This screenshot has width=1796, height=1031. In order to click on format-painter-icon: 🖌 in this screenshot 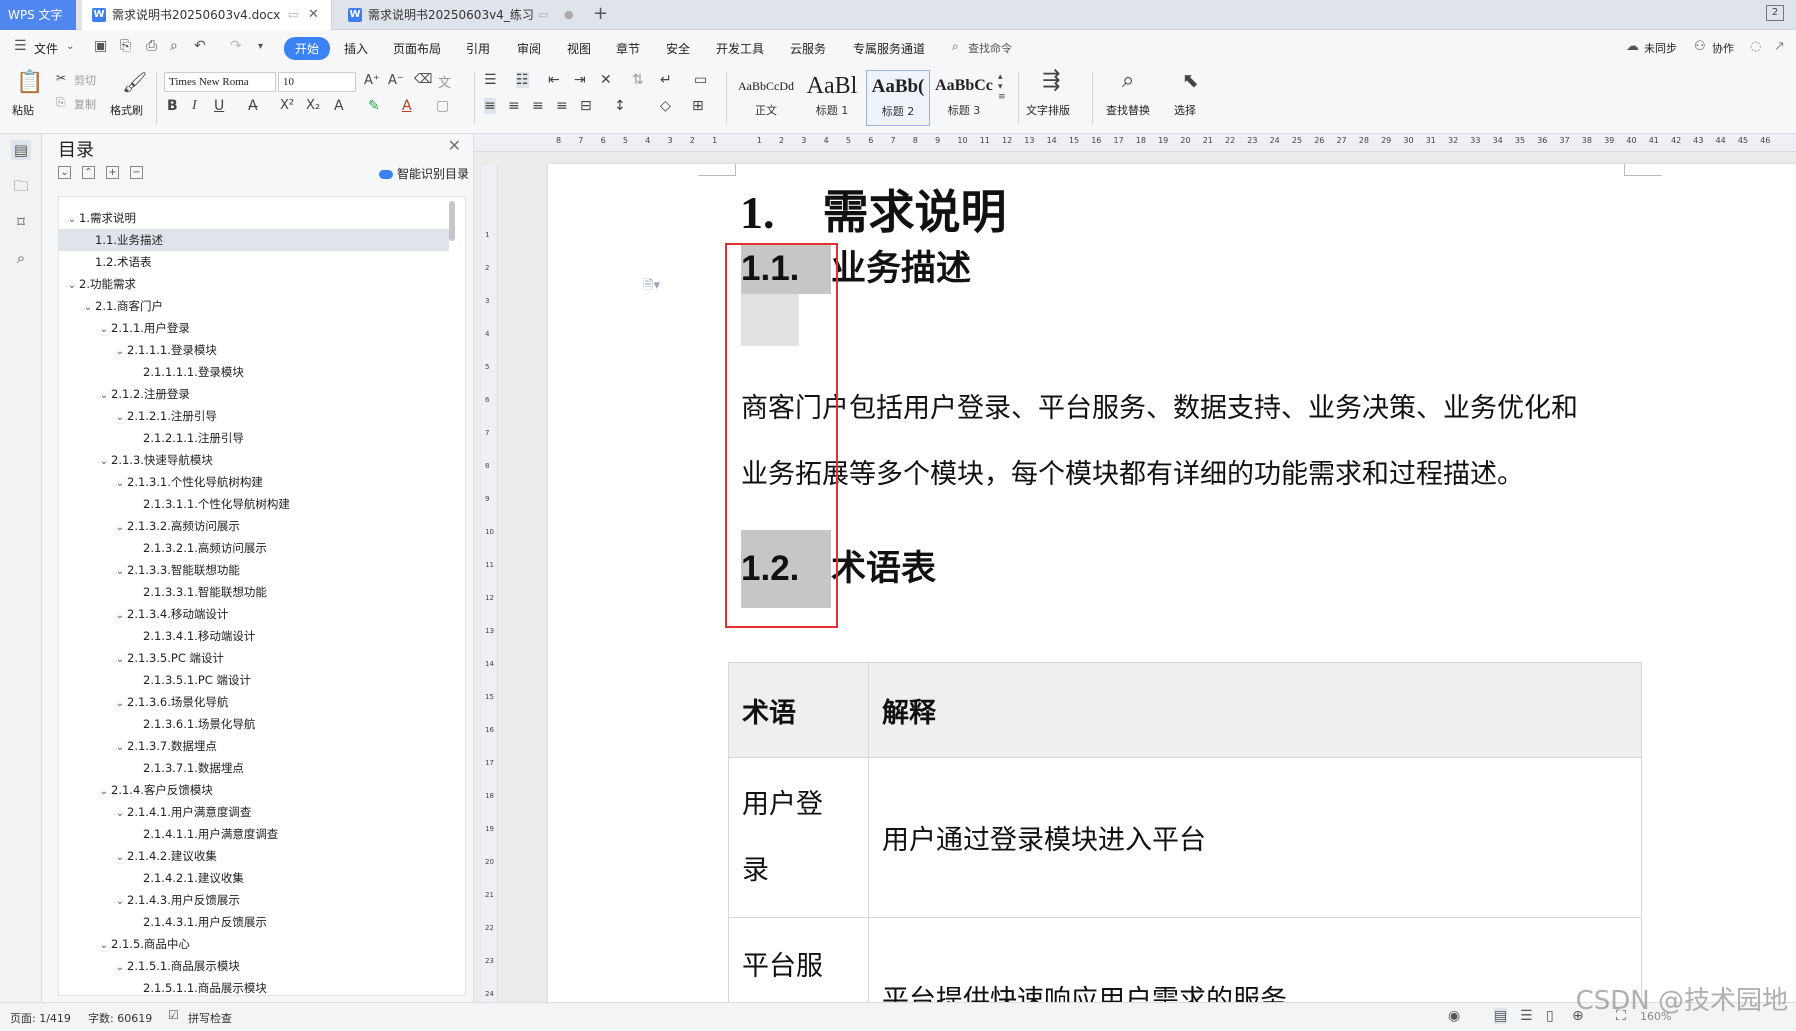, I will do `click(134, 82)`.